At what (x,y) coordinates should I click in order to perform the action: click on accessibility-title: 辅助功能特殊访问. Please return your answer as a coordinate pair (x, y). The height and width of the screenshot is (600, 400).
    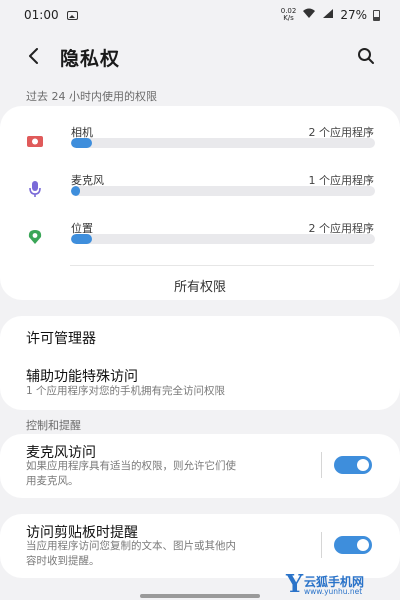
    Looking at the image, I should click on (82, 377).